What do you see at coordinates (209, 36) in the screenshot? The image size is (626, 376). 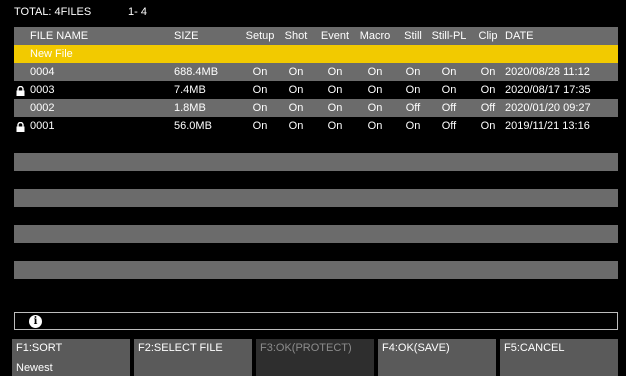 I see `column-header-size: SIZE` at bounding box center [209, 36].